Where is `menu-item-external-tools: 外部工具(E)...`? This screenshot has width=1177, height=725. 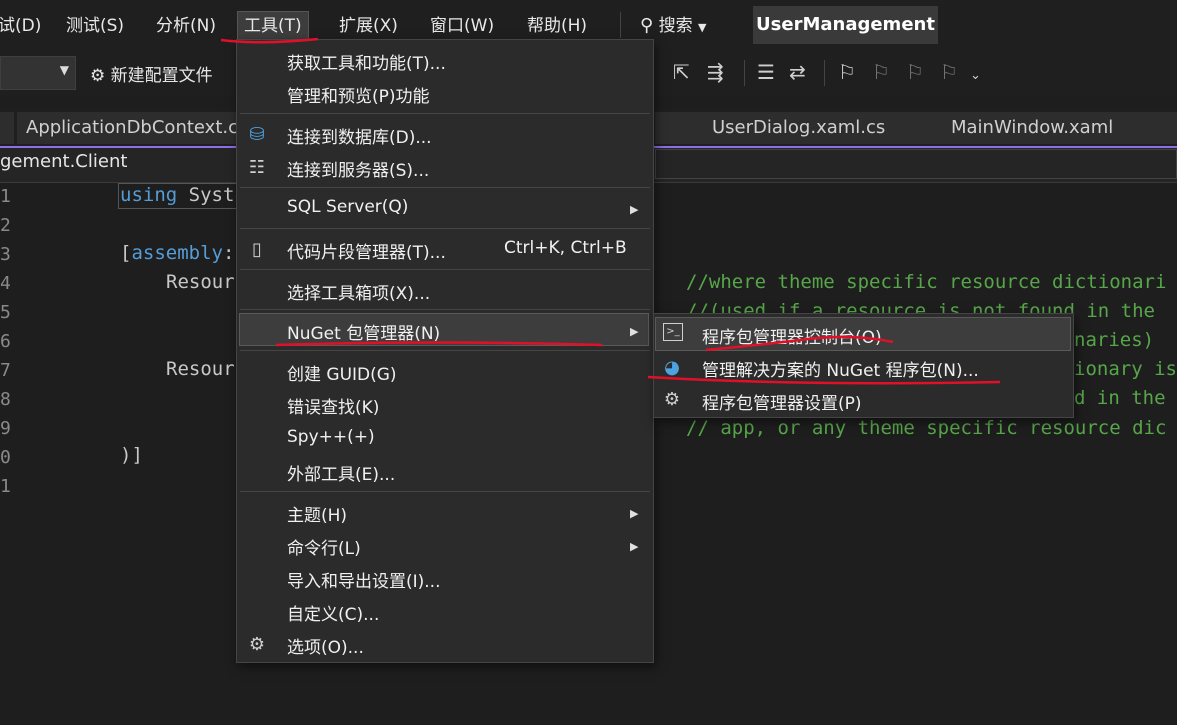
menu-item-external-tools: 外部工具(E)... is located at coordinates (341, 472).